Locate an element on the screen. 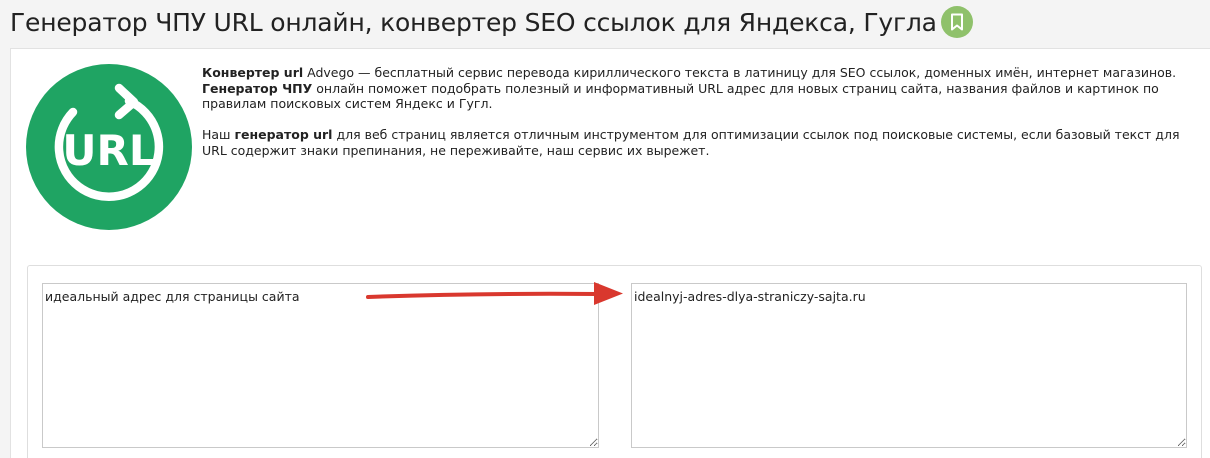 The width and height of the screenshot is (1210, 458). description-text: Наш is located at coordinates (218, 134).